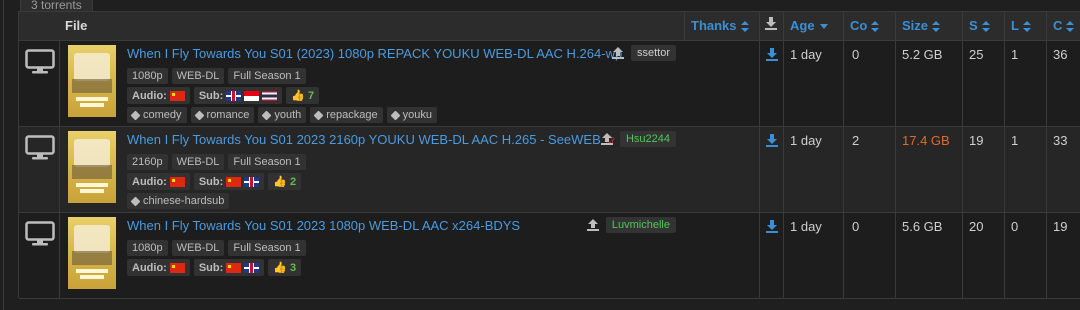 This screenshot has height=310, width=1080. I want to click on keyword-tag: chinese-hardsub, so click(178, 201).